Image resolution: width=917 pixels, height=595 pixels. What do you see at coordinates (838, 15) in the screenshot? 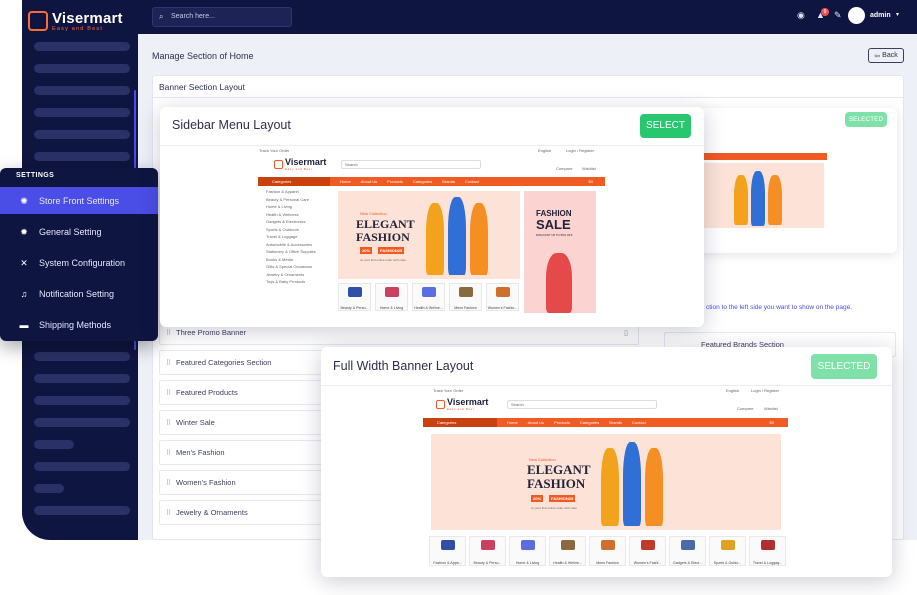
I see `wrench-icon: ✎` at bounding box center [838, 15].